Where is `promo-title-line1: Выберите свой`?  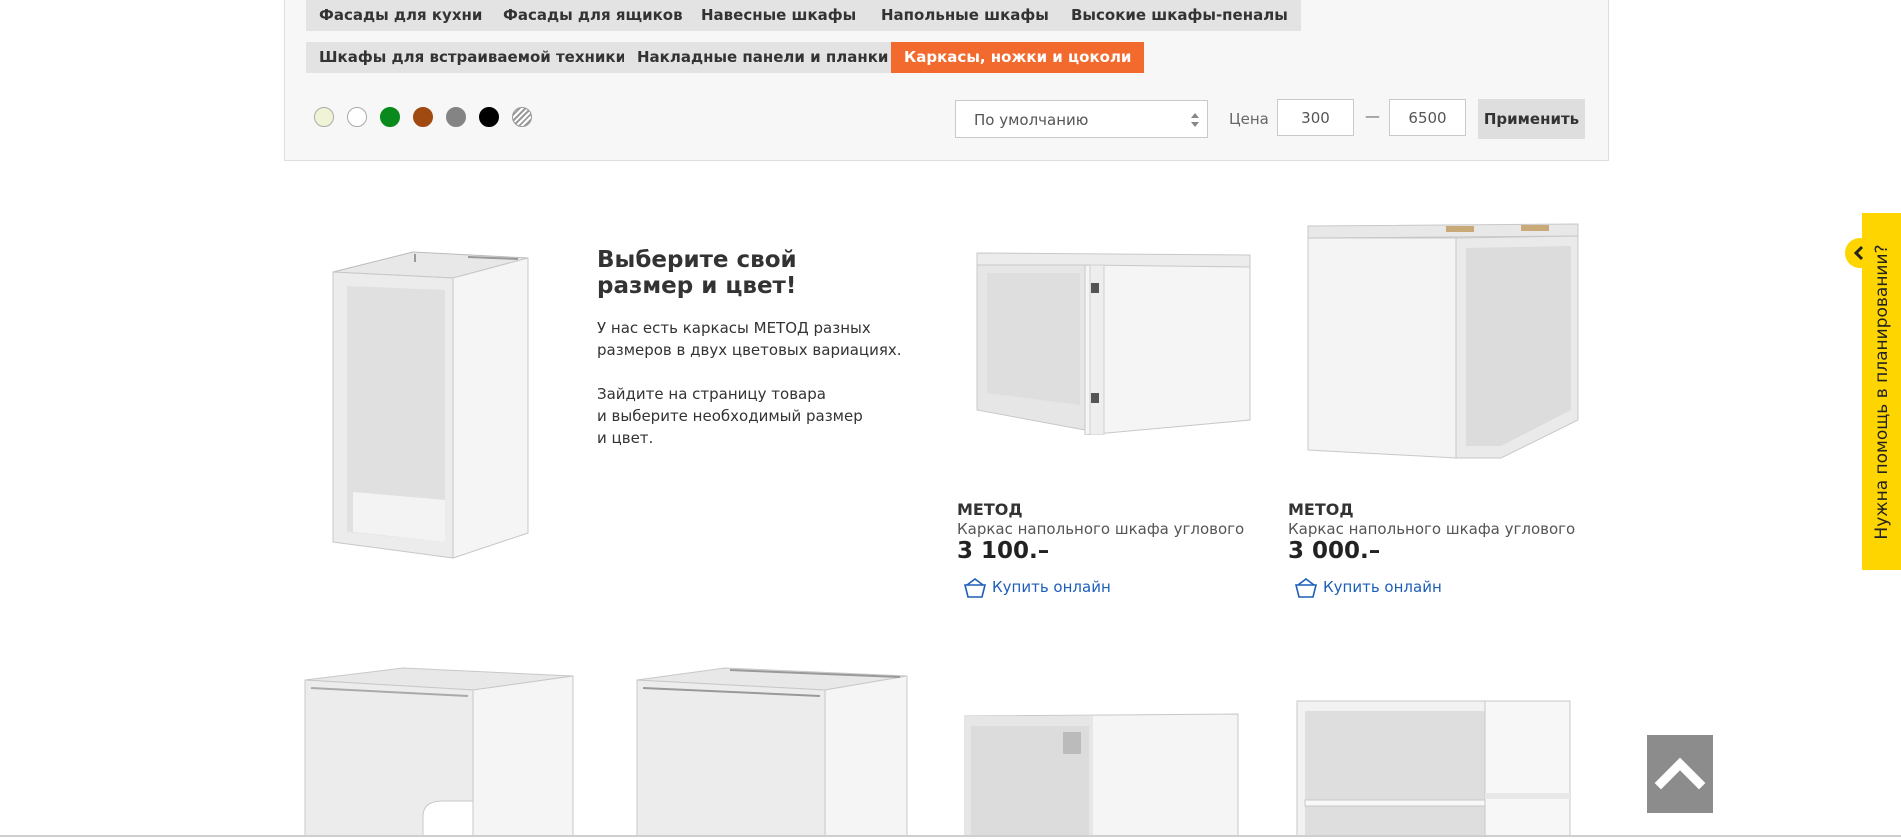 promo-title-line1: Выберите свой is located at coordinates (697, 260).